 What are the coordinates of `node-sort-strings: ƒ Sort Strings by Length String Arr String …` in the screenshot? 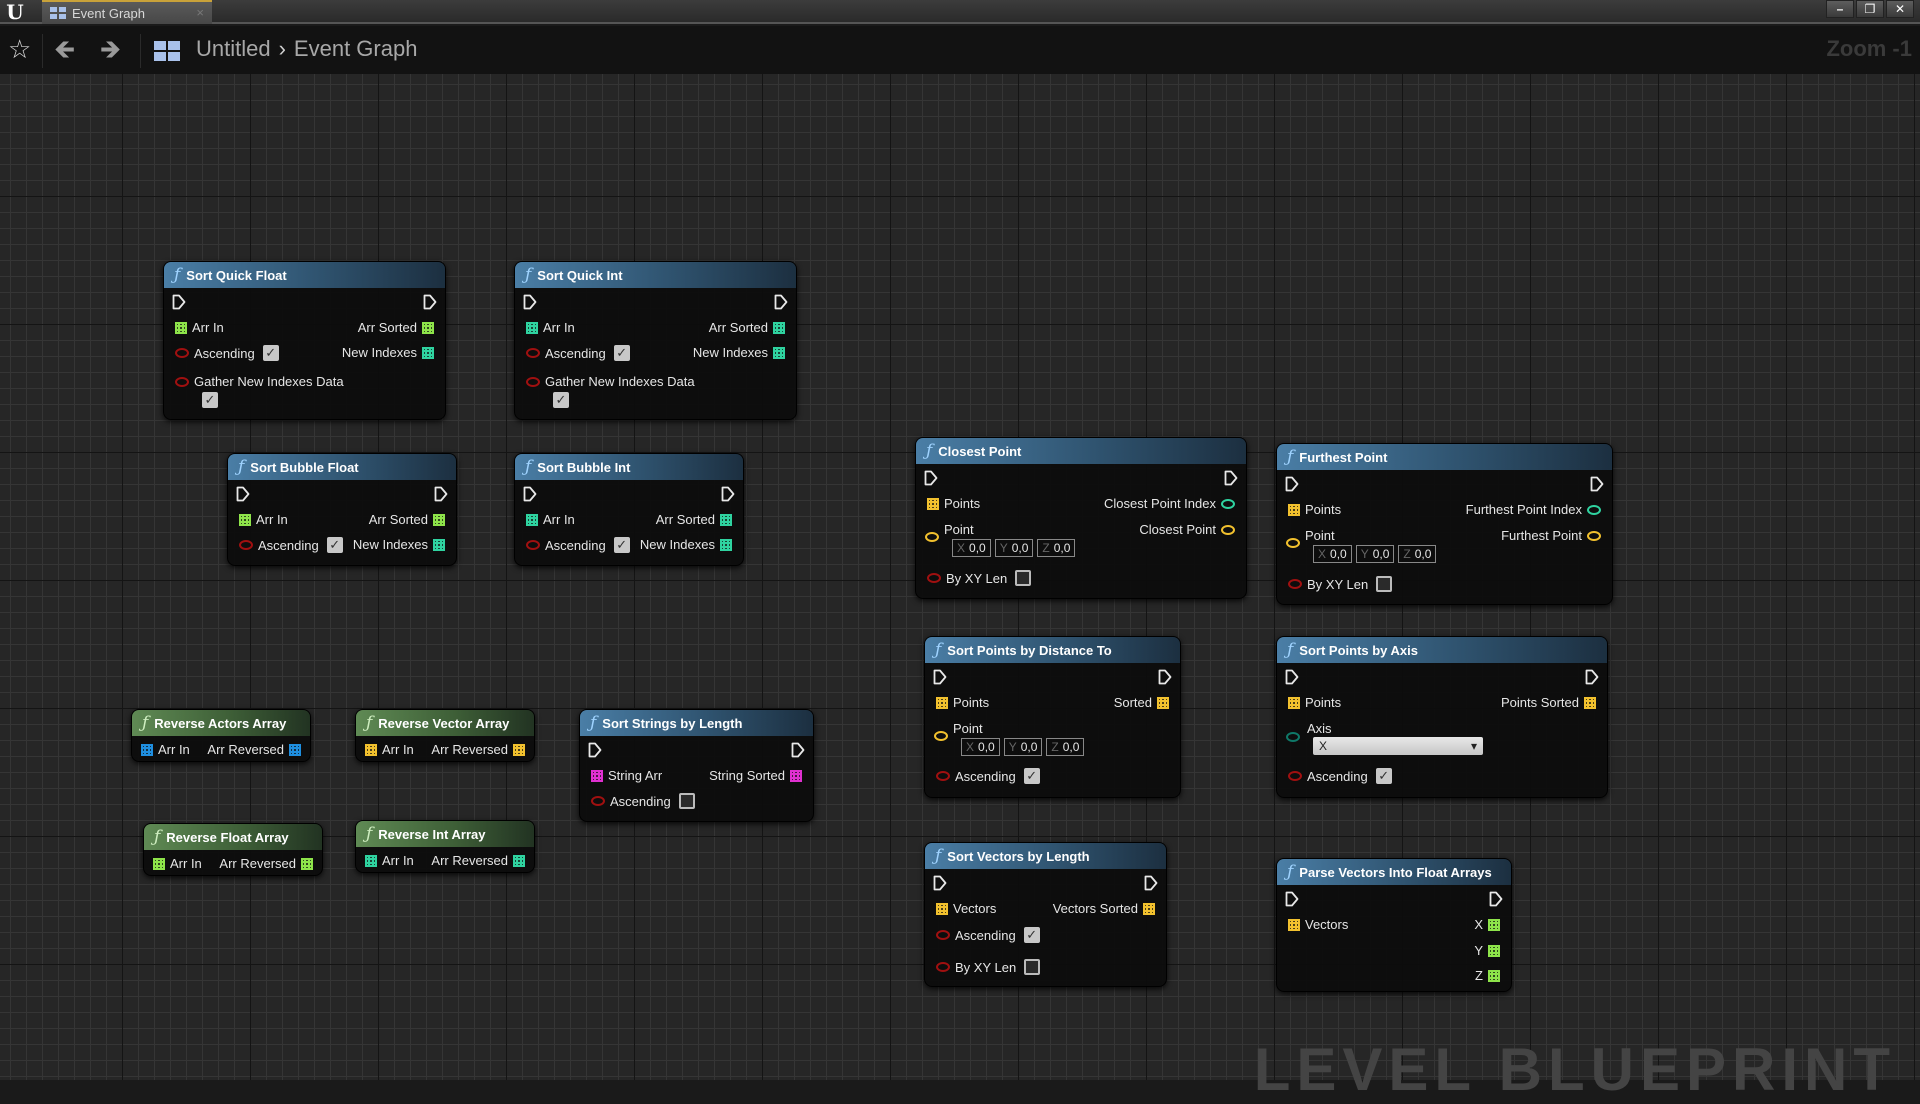 It's located at (696, 765).